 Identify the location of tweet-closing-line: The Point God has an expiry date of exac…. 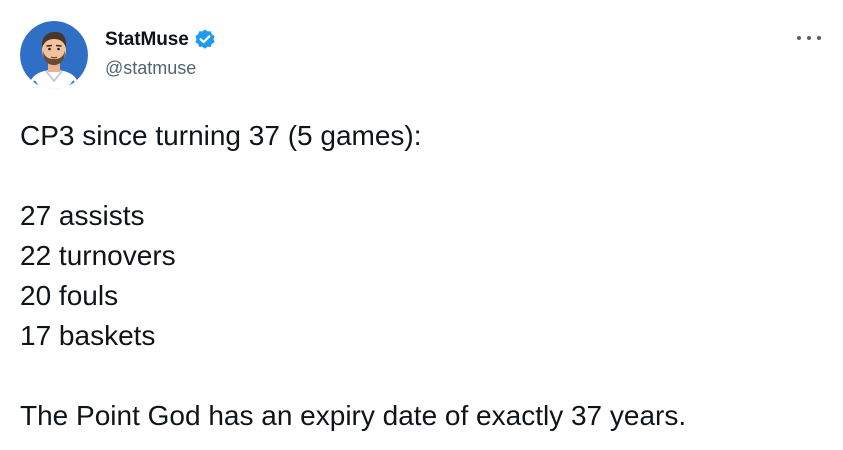
(353, 415).